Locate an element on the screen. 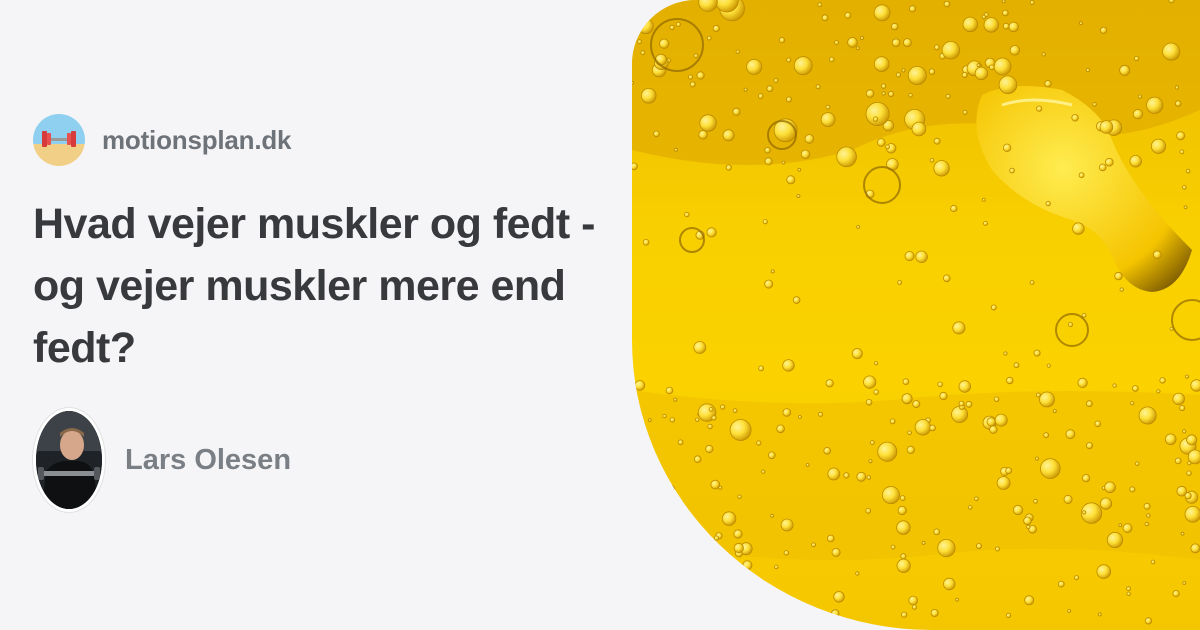 Image resolution: width=1200 pixels, height=630 pixels. site-header: motionsplan.dk is located at coordinates (162, 140).